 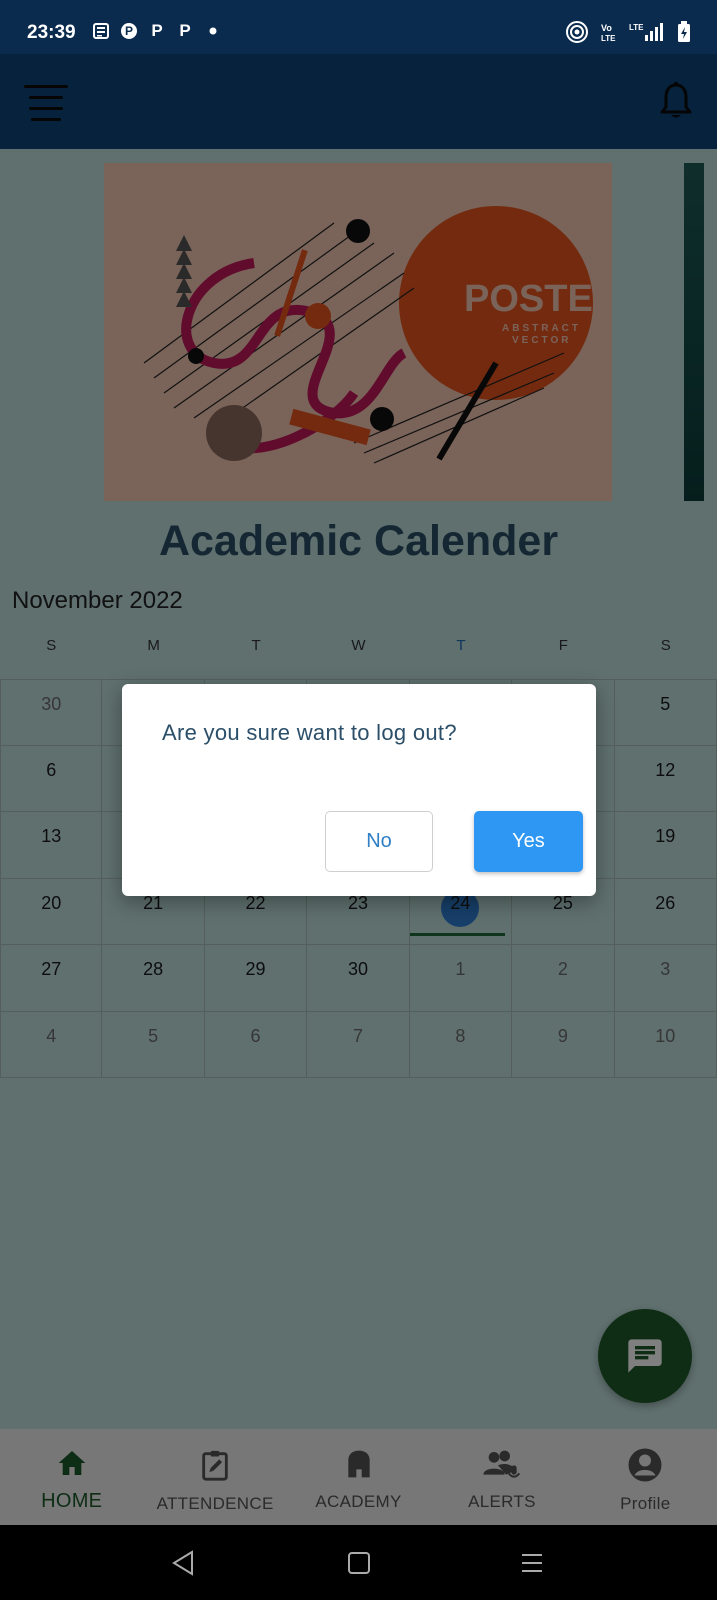 I want to click on calendar-day: 20, so click(x=51, y=911).